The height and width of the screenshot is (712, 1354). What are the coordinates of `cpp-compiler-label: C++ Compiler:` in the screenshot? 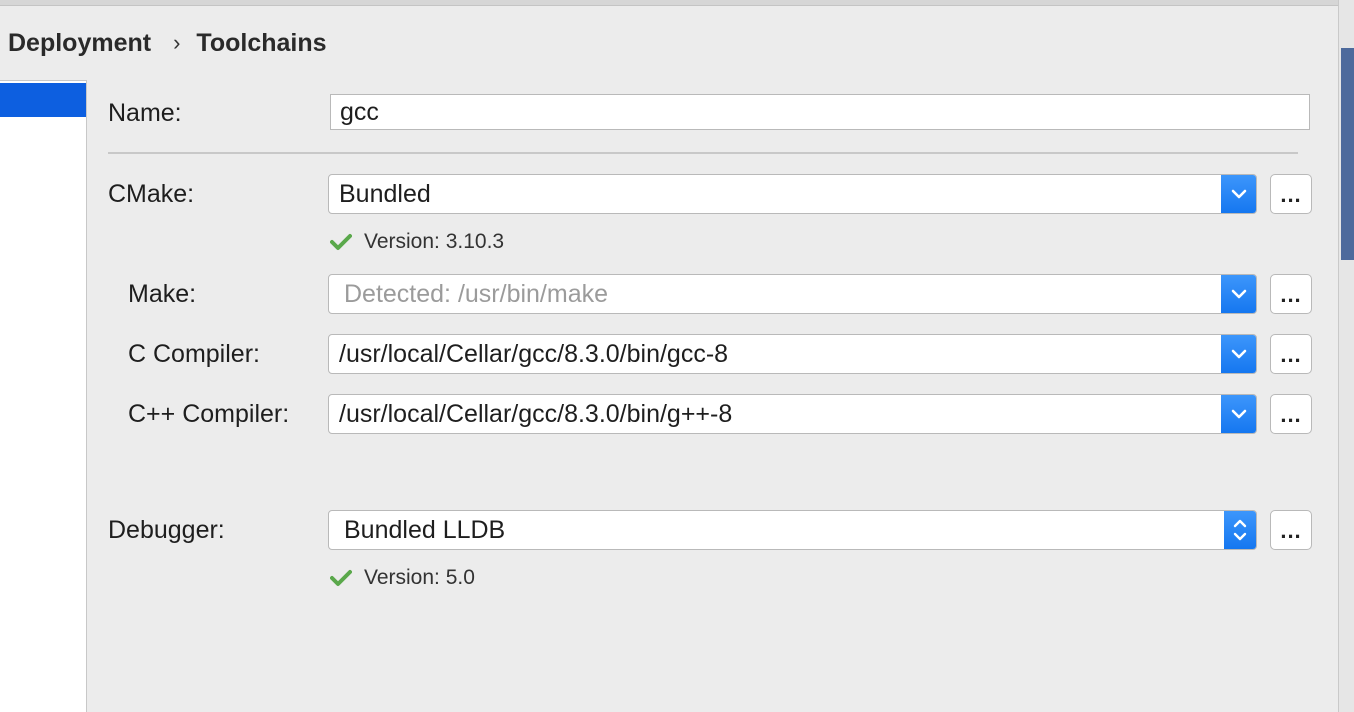 It's located at (209, 414).